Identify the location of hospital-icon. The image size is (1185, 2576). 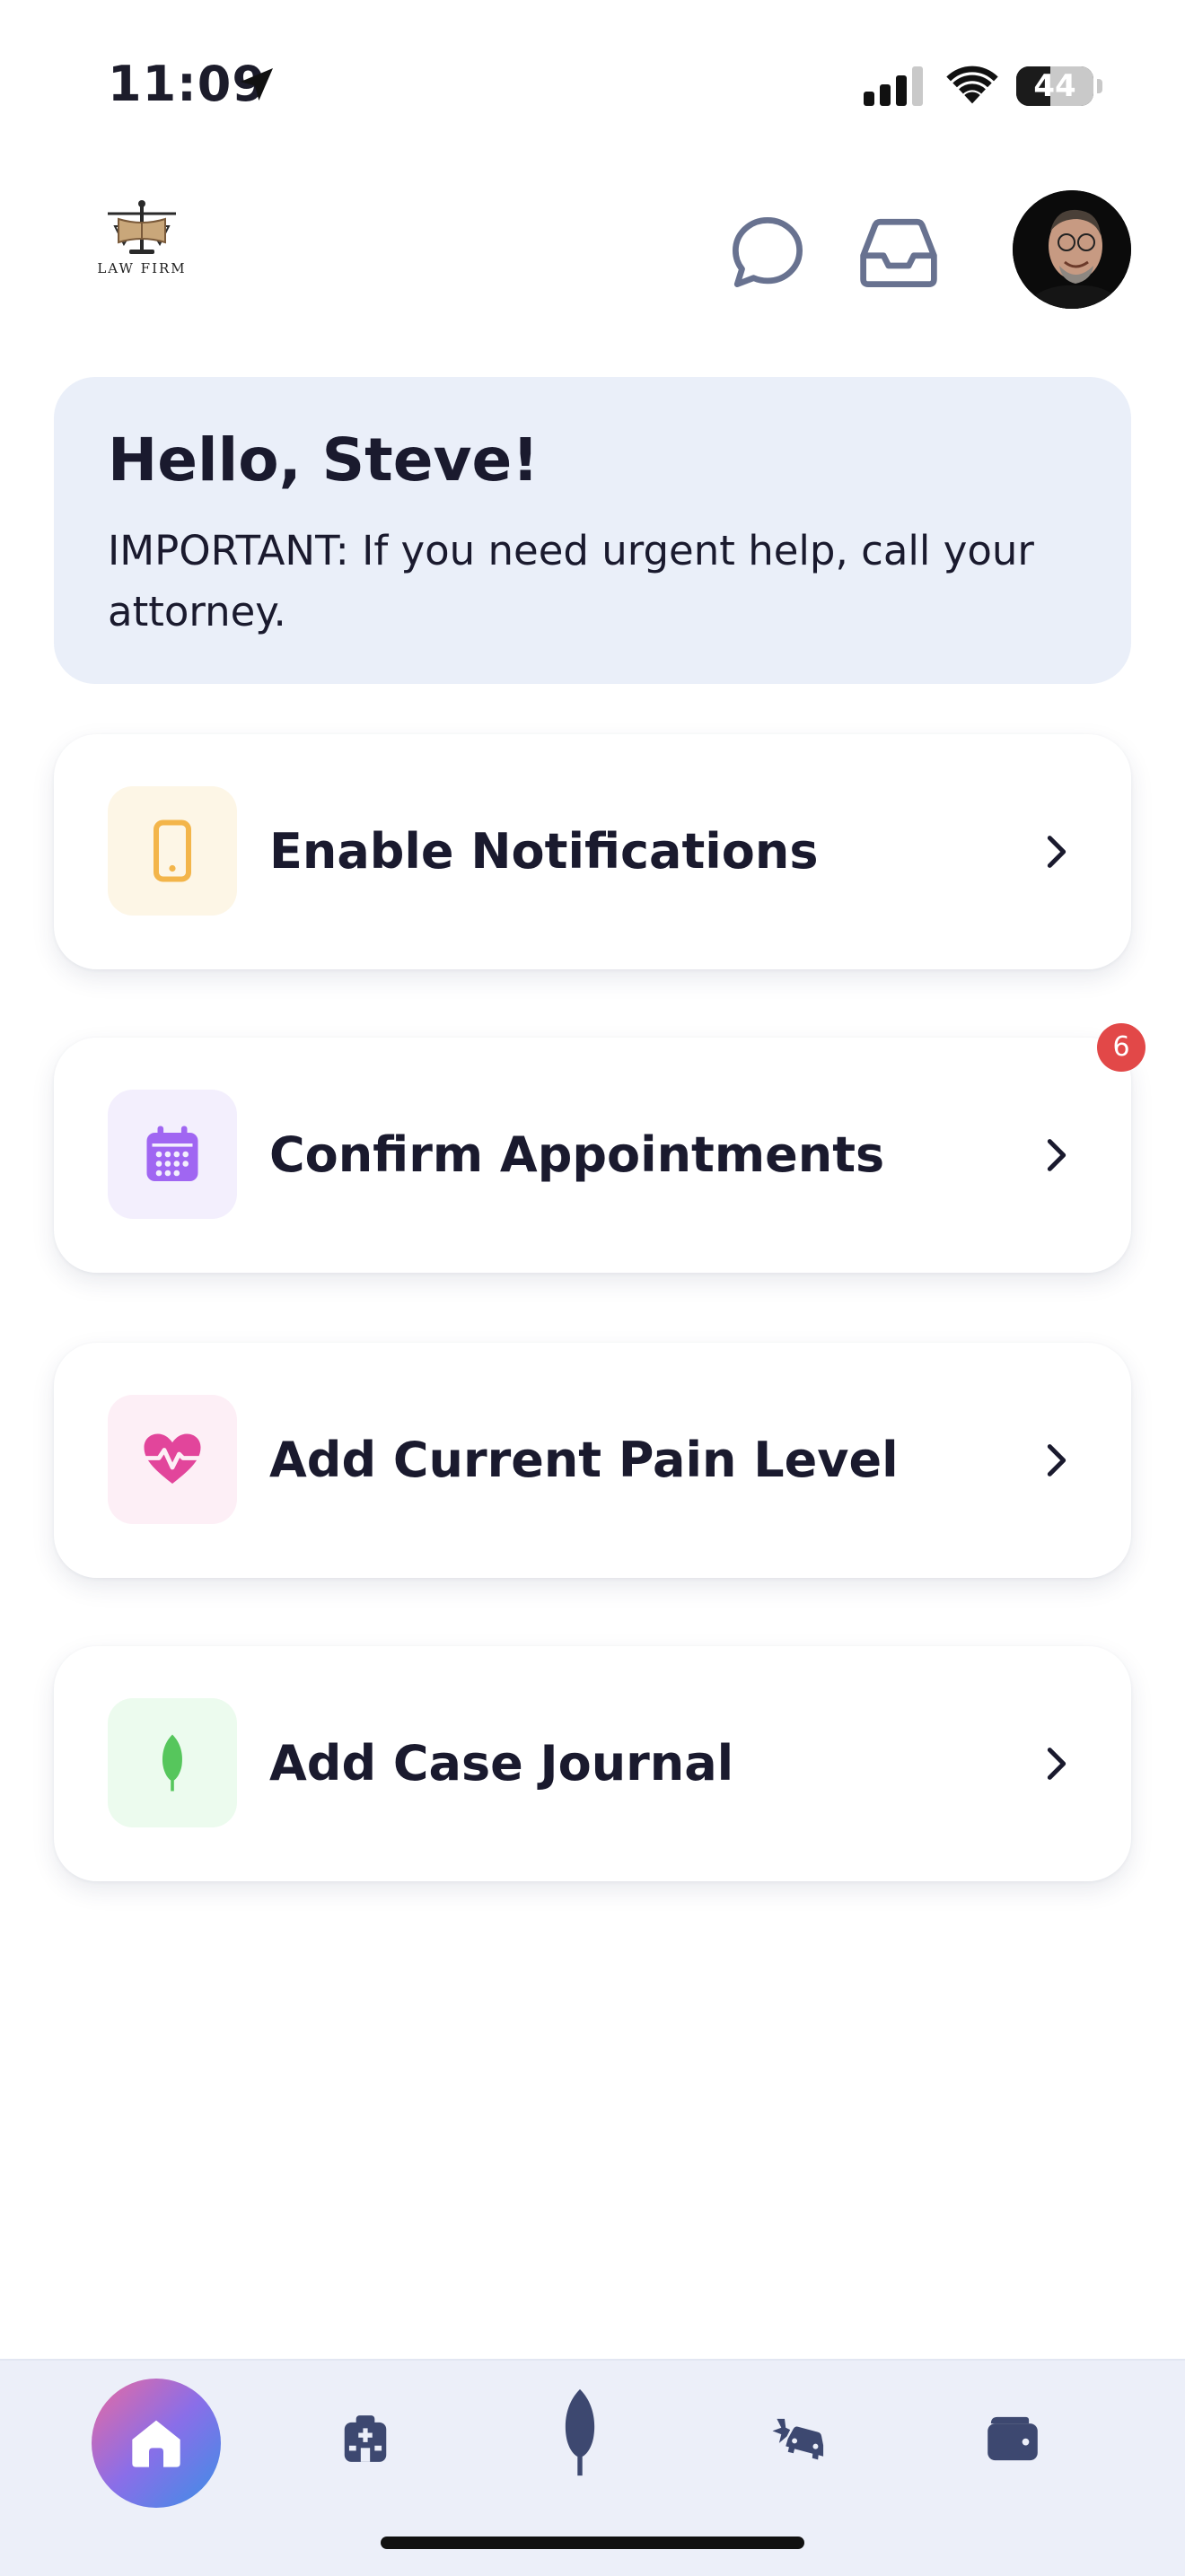
(365, 2438).